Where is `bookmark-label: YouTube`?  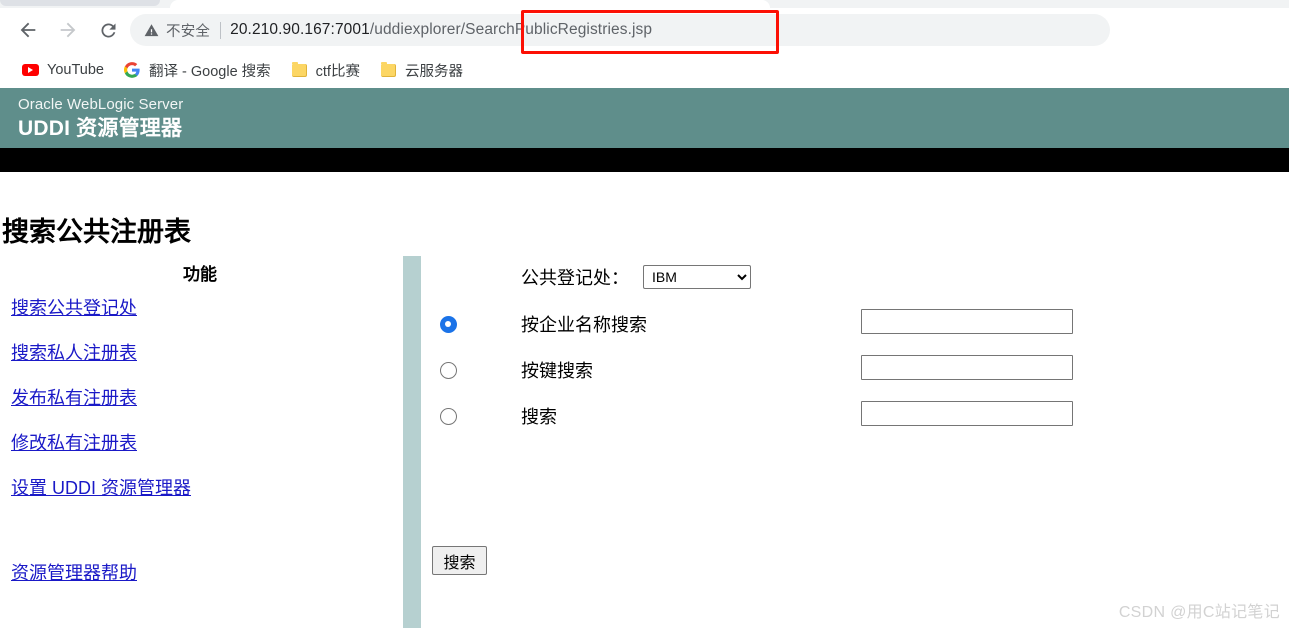 bookmark-label: YouTube is located at coordinates (75, 70).